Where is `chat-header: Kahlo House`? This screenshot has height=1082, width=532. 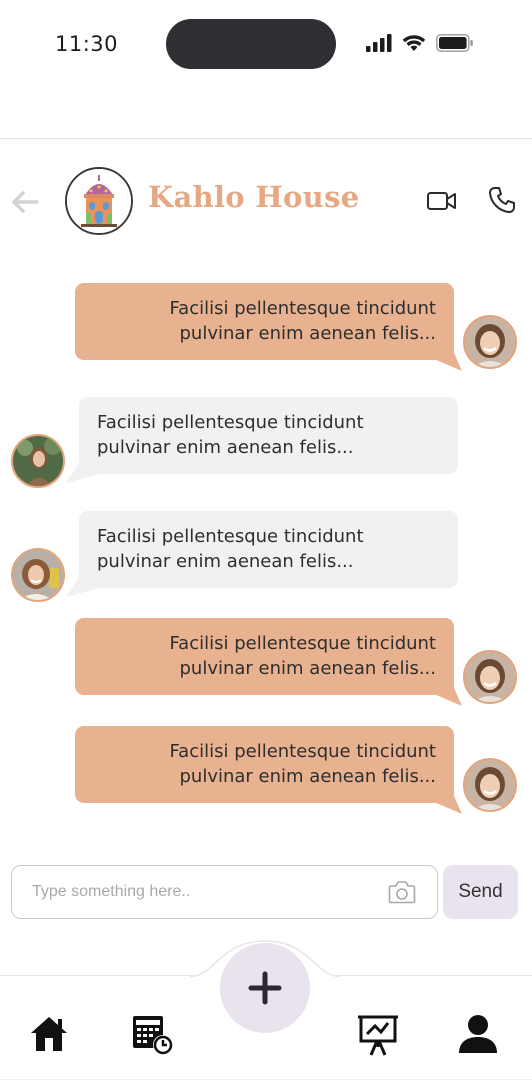 chat-header: Kahlo House is located at coordinates (266, 202).